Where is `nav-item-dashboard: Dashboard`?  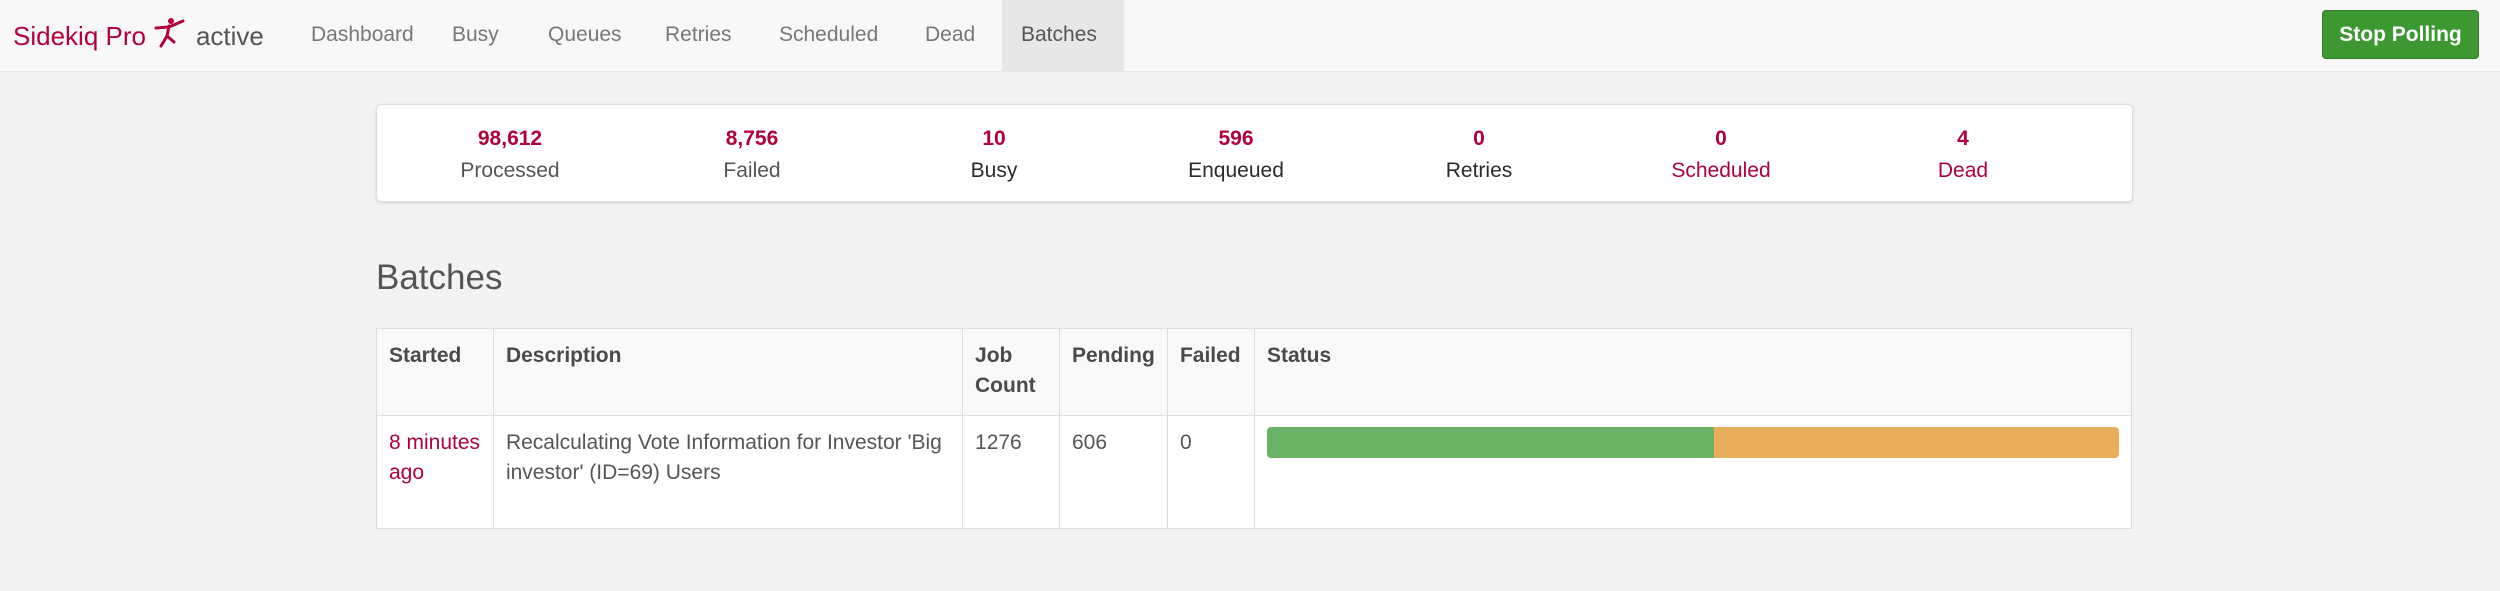 nav-item-dashboard: Dashboard is located at coordinates (362, 36).